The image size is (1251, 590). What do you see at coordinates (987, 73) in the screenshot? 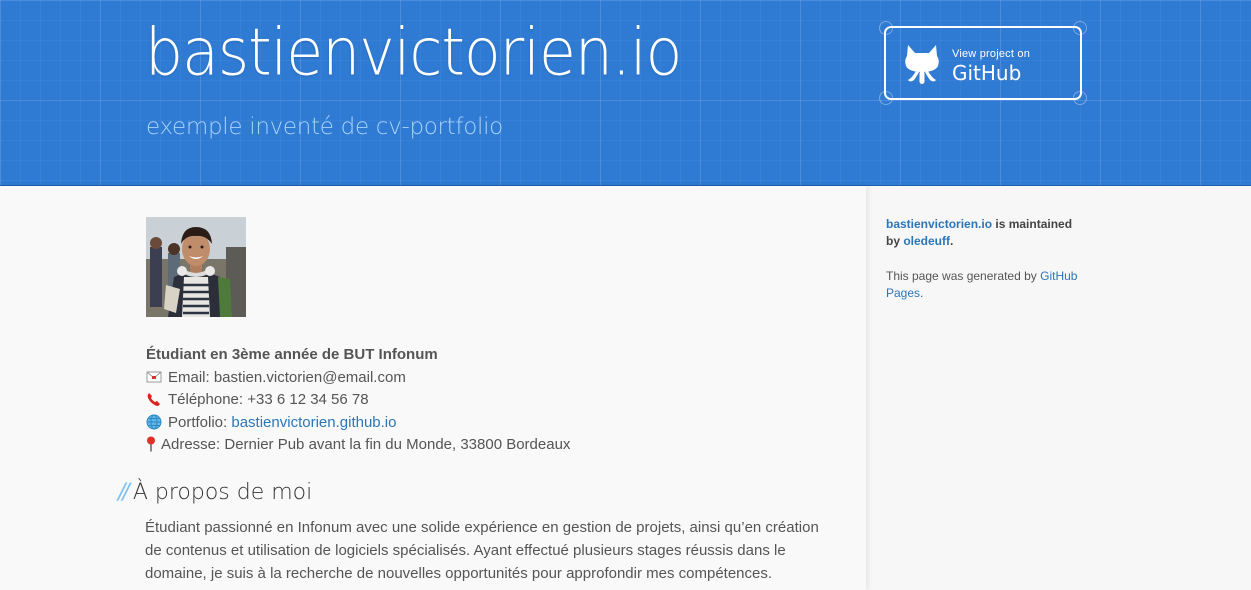
I see `github-button-label: GitHub` at bounding box center [987, 73].